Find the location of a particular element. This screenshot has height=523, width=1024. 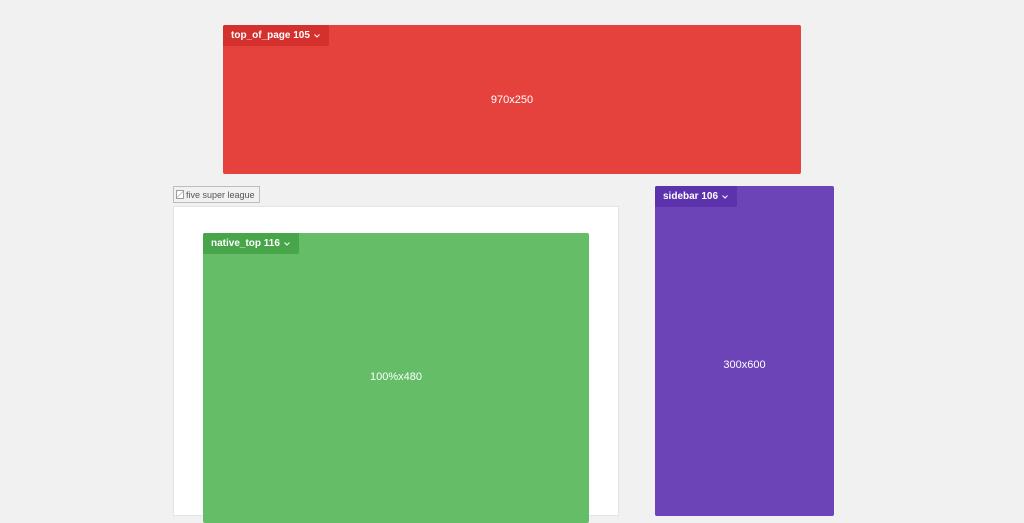

ad-slot-size: 970x250 is located at coordinates (512, 100).